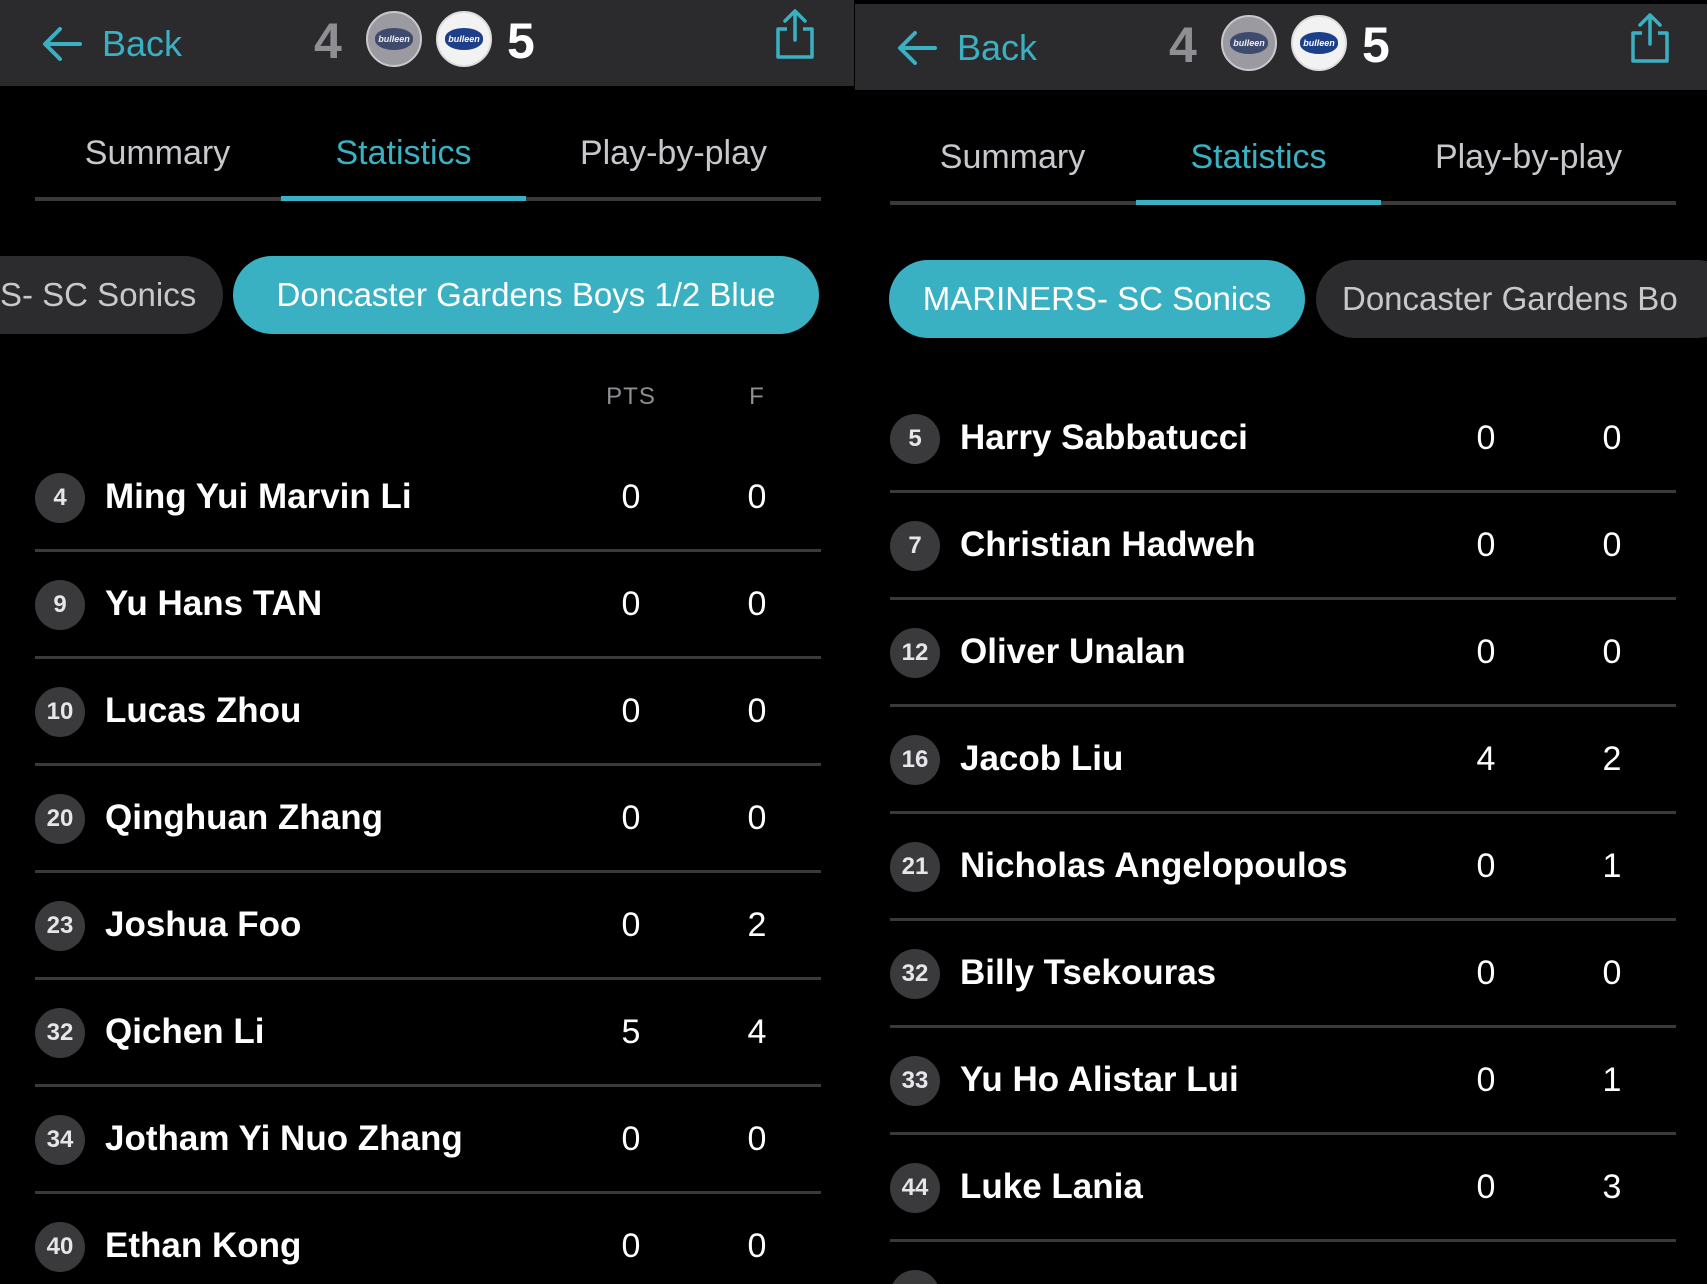 This screenshot has height=1284, width=1707. Describe the element at coordinates (631, 396) in the screenshot. I see `column-header-pts: PTS` at that location.